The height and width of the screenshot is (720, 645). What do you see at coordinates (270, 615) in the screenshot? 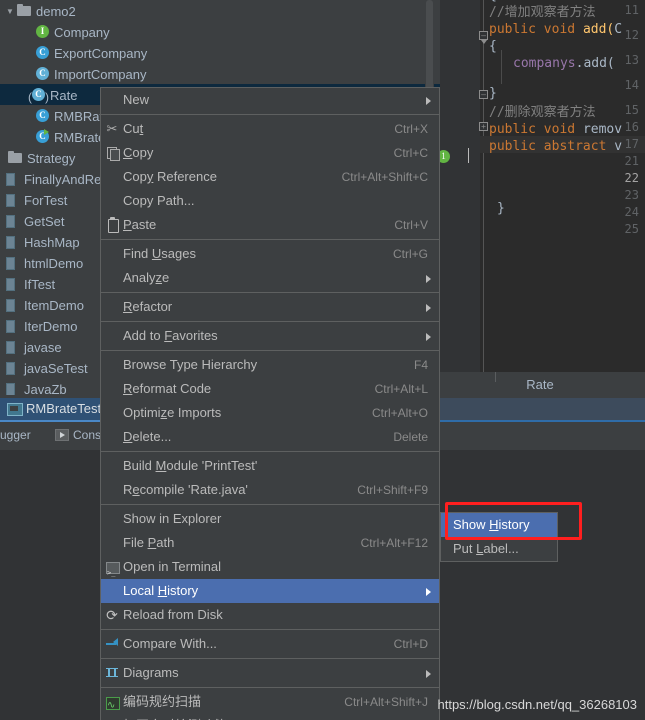
I see `menu-item-reload-from-disk: ⟳ Reload from Disk` at bounding box center [270, 615].